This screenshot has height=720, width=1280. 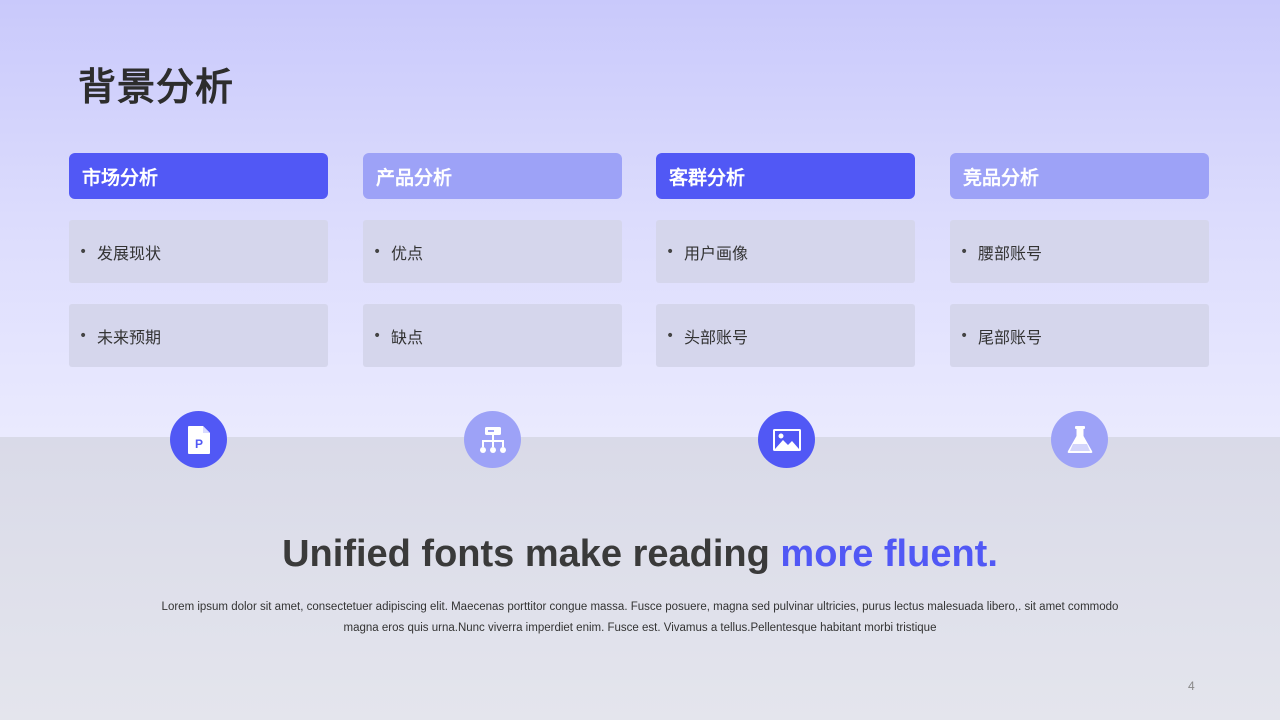 I want to click on list-item-label: 发展现状, so click(x=129, y=253).